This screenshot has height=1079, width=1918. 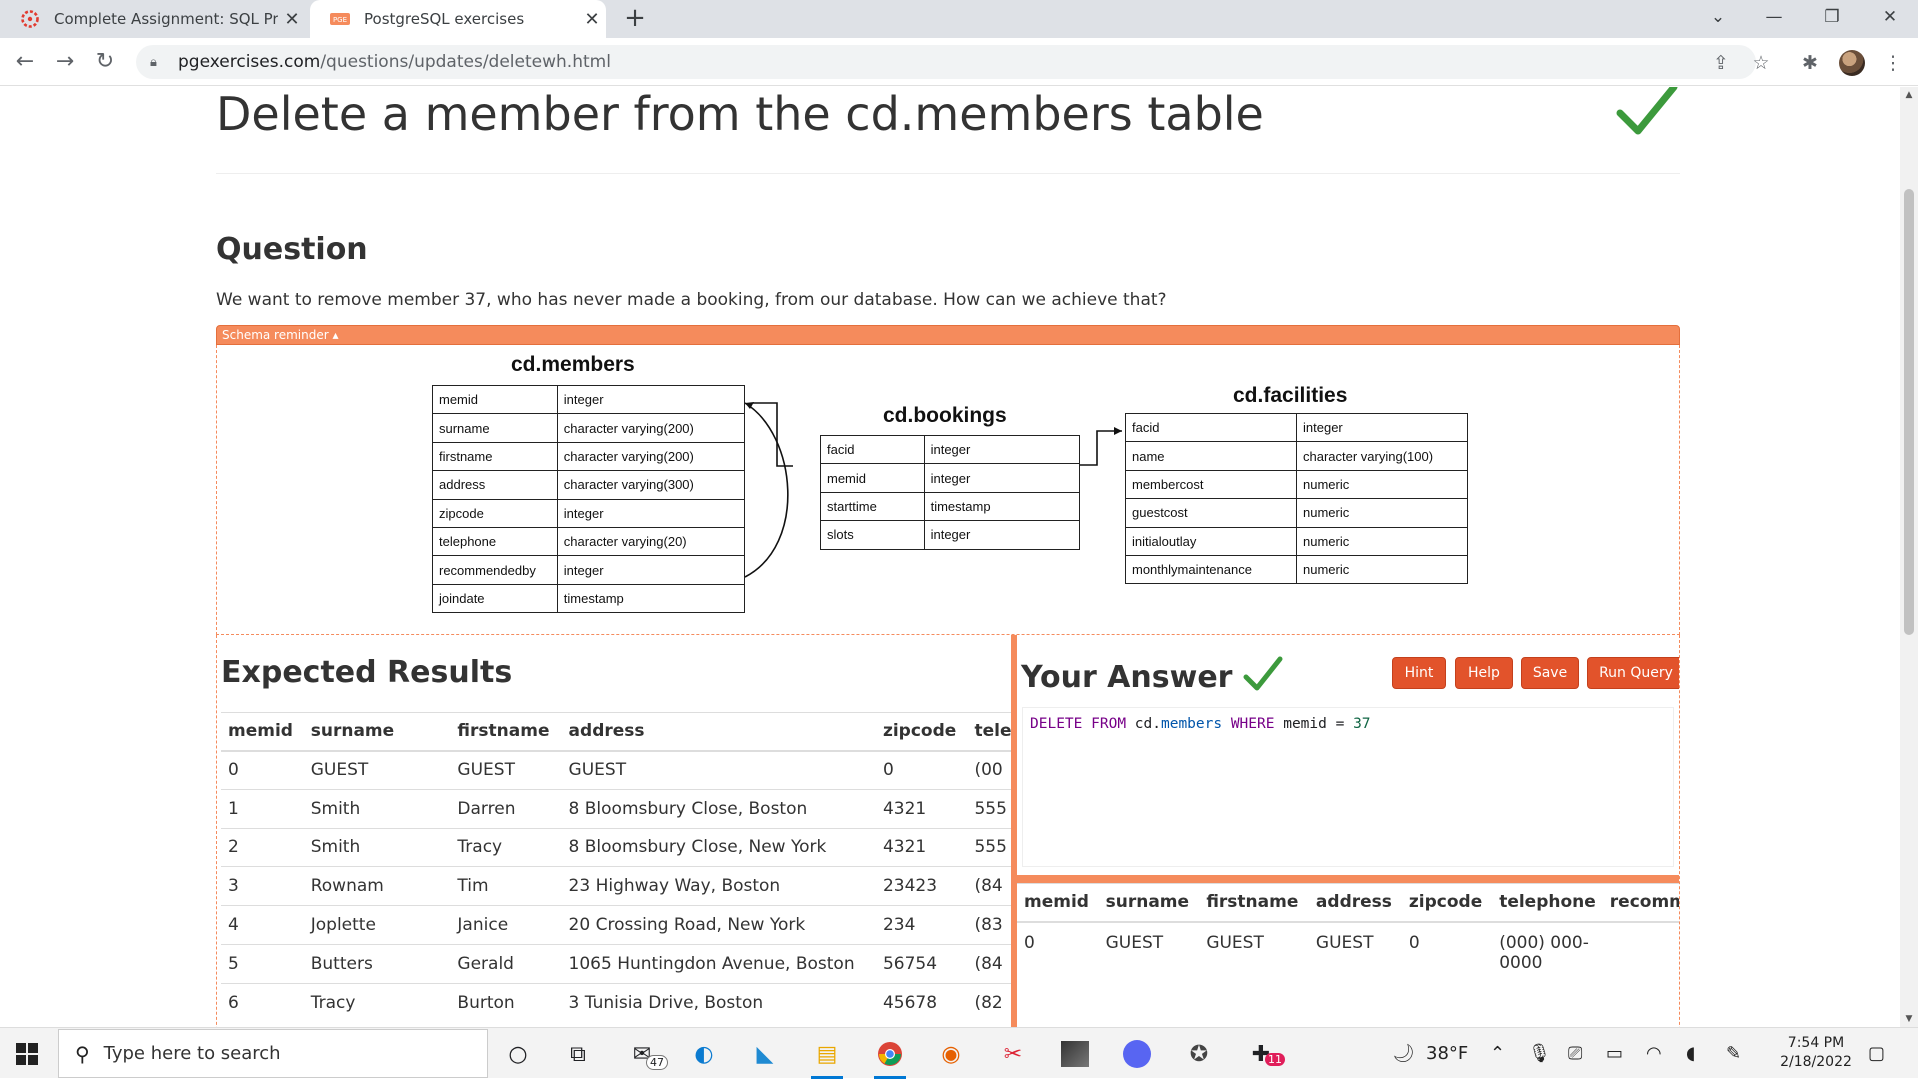 I want to click on column-name: memid, so click(x=872, y=478).